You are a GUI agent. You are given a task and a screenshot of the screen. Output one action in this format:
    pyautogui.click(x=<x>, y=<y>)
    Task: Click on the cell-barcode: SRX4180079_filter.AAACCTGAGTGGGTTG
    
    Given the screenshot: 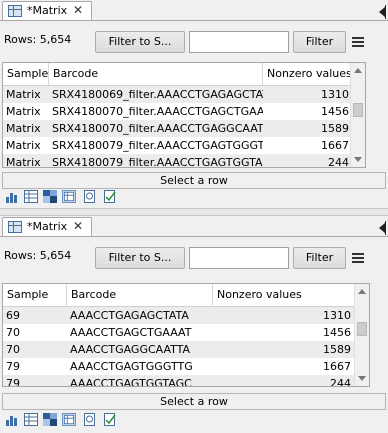 What is the action you would take?
    pyautogui.click(x=157, y=145)
    